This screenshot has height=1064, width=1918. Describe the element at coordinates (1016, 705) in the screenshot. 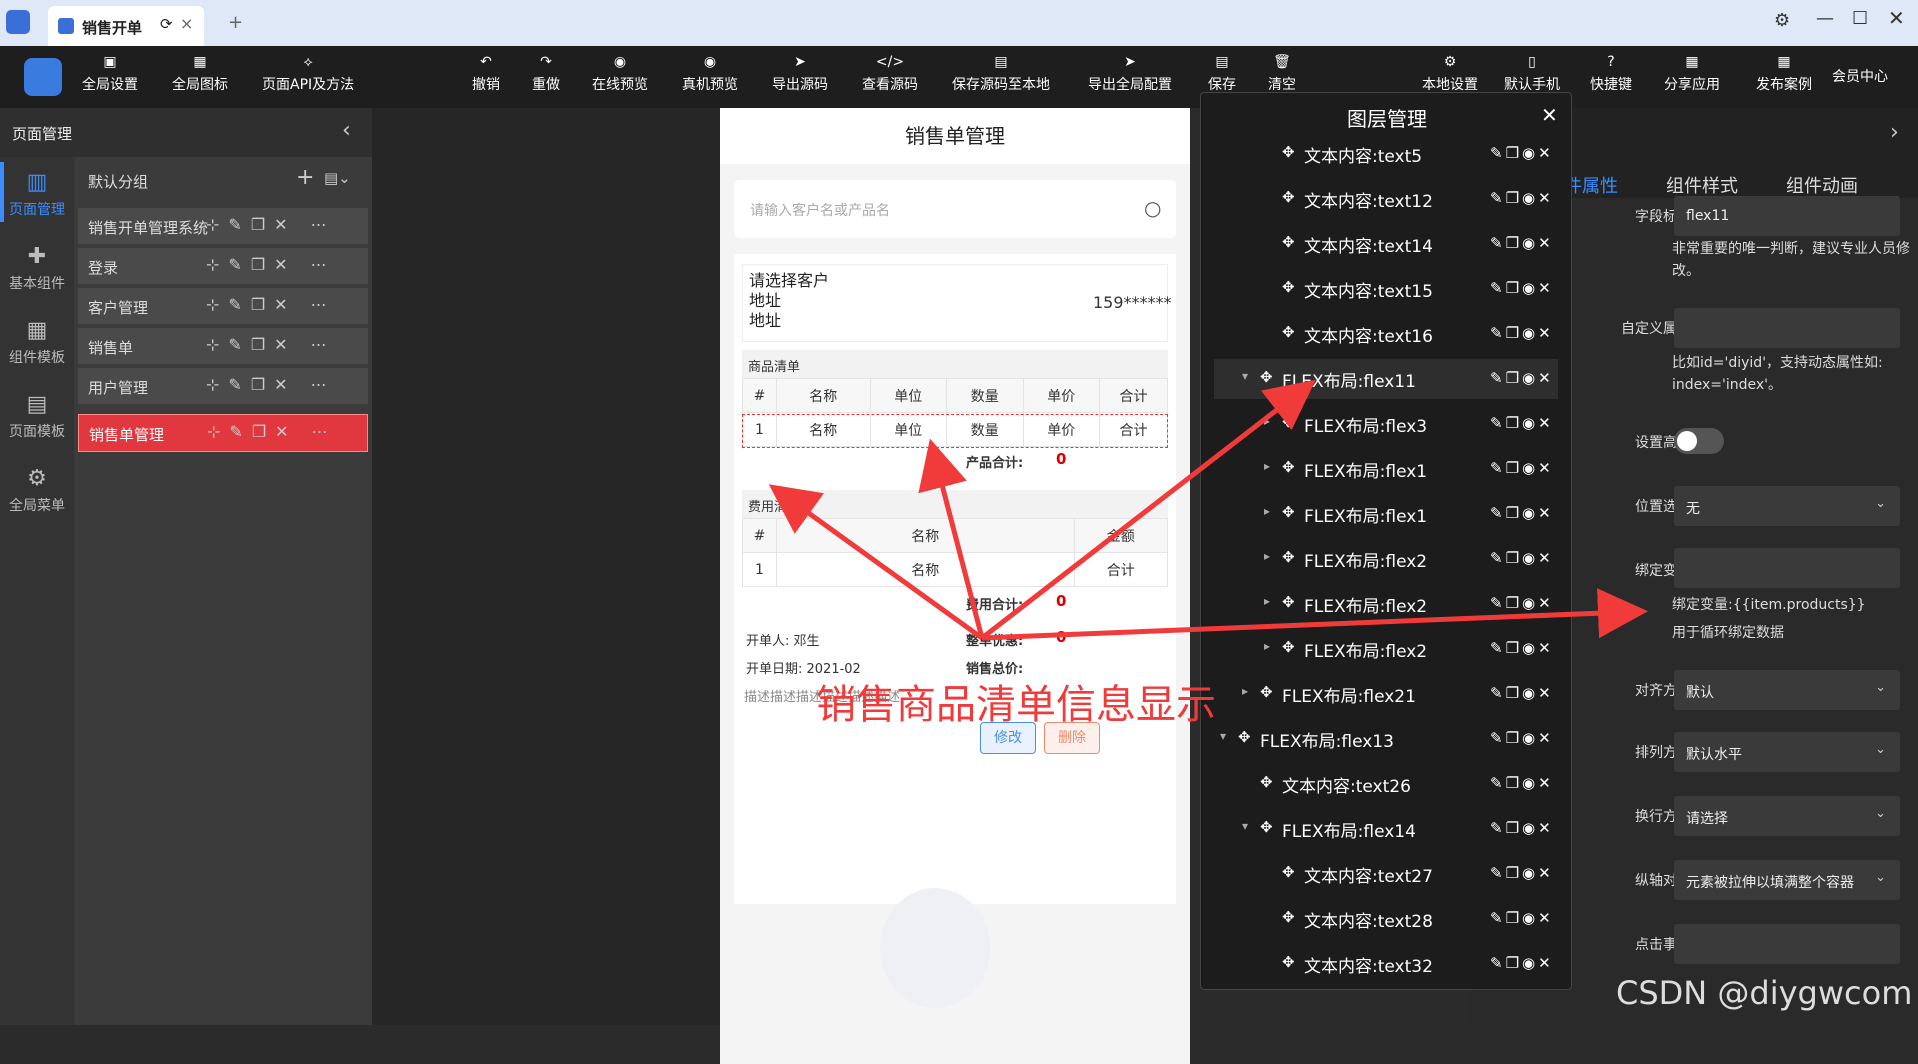

I see `annotation-label: 销售商品清单信息显示` at that location.